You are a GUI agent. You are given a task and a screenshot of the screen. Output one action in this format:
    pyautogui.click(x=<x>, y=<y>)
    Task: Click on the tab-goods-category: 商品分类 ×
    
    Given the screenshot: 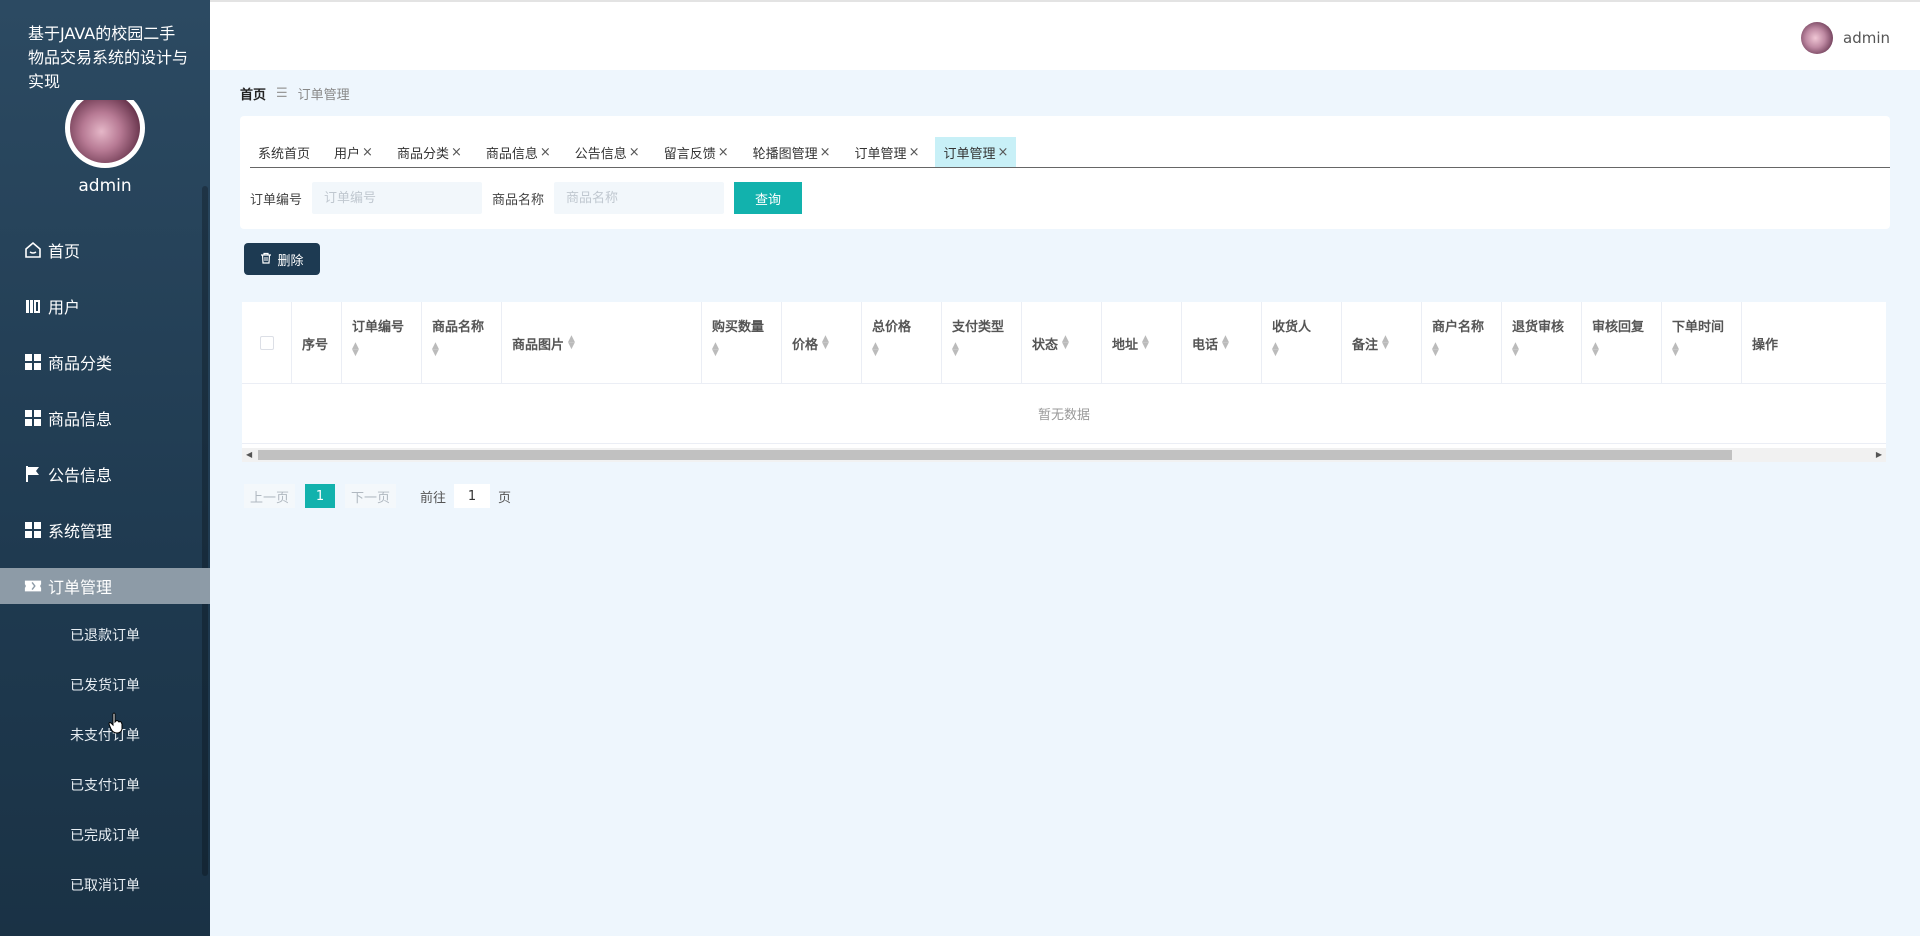 What is the action you would take?
    pyautogui.click(x=429, y=152)
    